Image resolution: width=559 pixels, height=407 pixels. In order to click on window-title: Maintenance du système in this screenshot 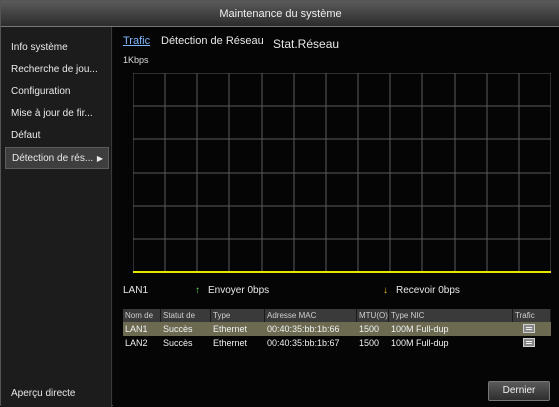, I will do `click(280, 14)`.